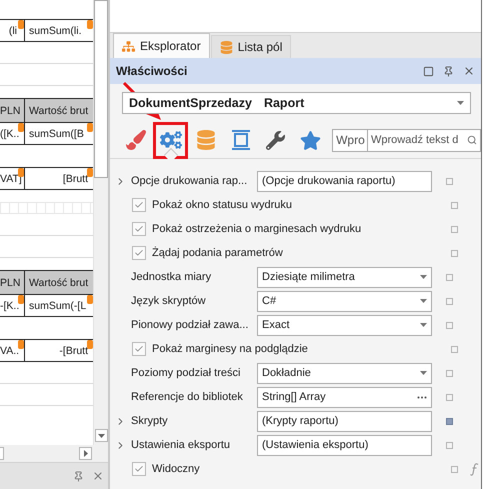 This screenshot has height=489, width=485. I want to click on property-label: Język skryptów, so click(169, 301).